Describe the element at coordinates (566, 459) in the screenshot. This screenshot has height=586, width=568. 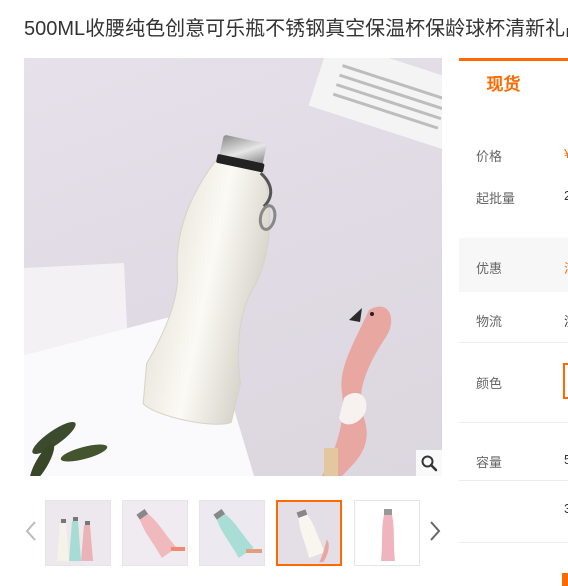
I see `capacity-value: 5` at that location.